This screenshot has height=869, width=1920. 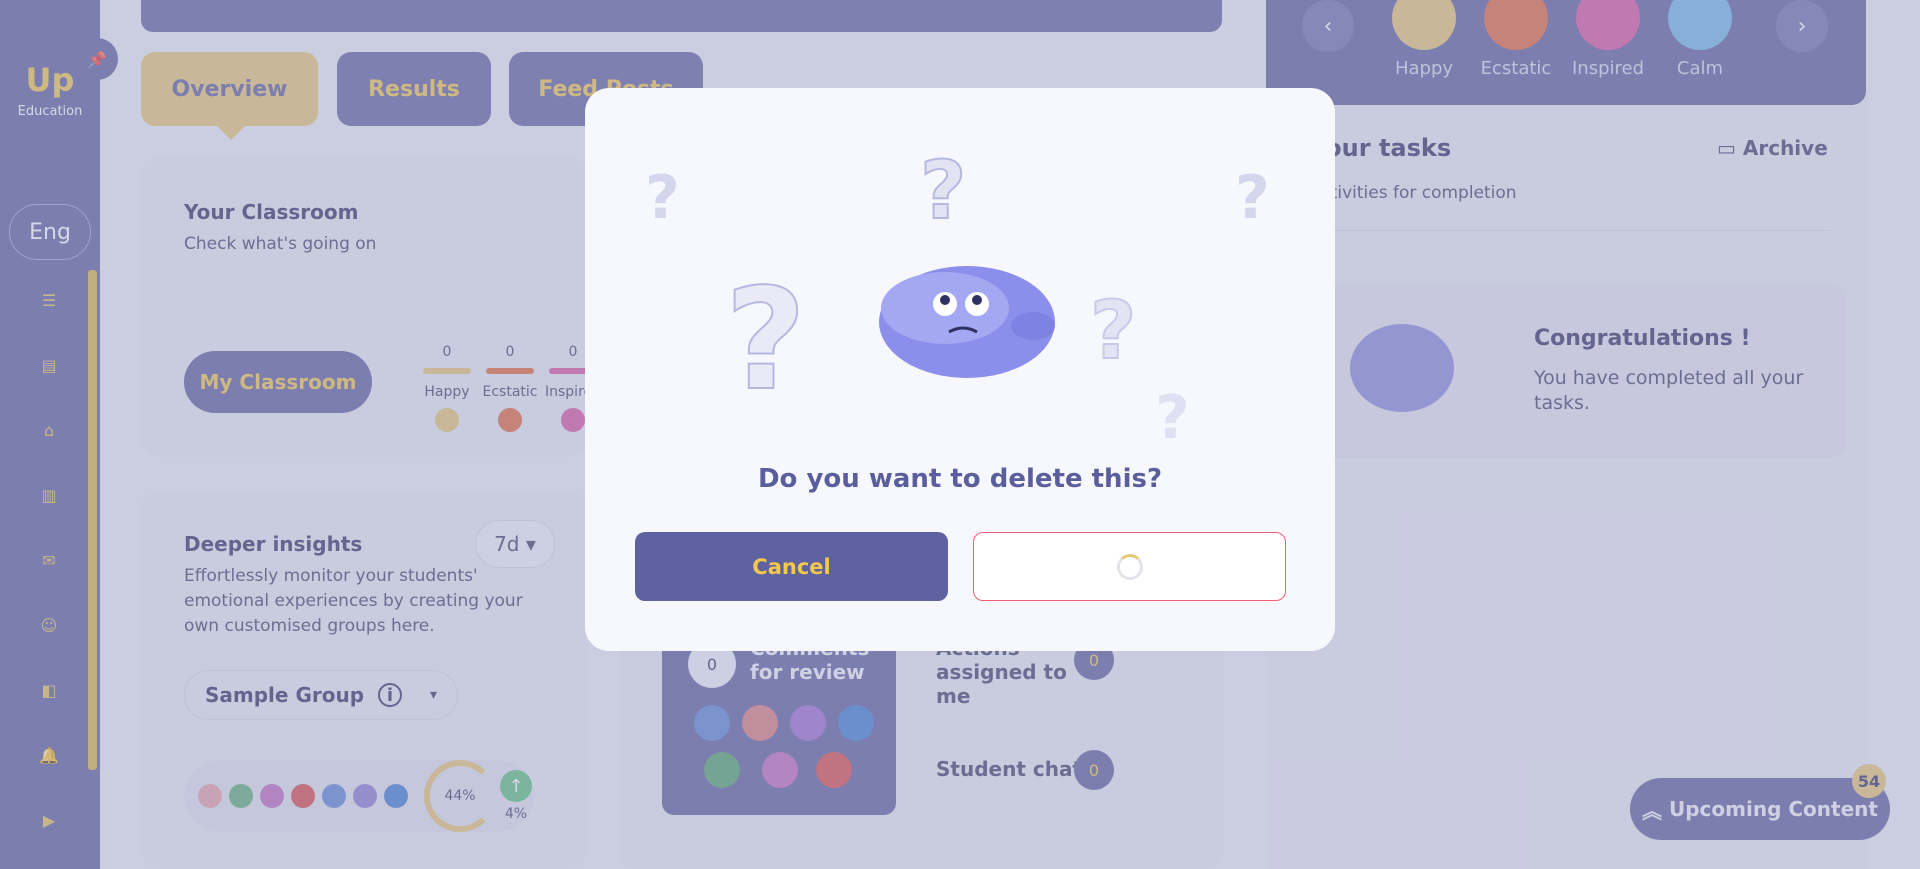 I want to click on confused-mascot-illustration: ? ? ? ? ? ?, so click(x=957, y=298).